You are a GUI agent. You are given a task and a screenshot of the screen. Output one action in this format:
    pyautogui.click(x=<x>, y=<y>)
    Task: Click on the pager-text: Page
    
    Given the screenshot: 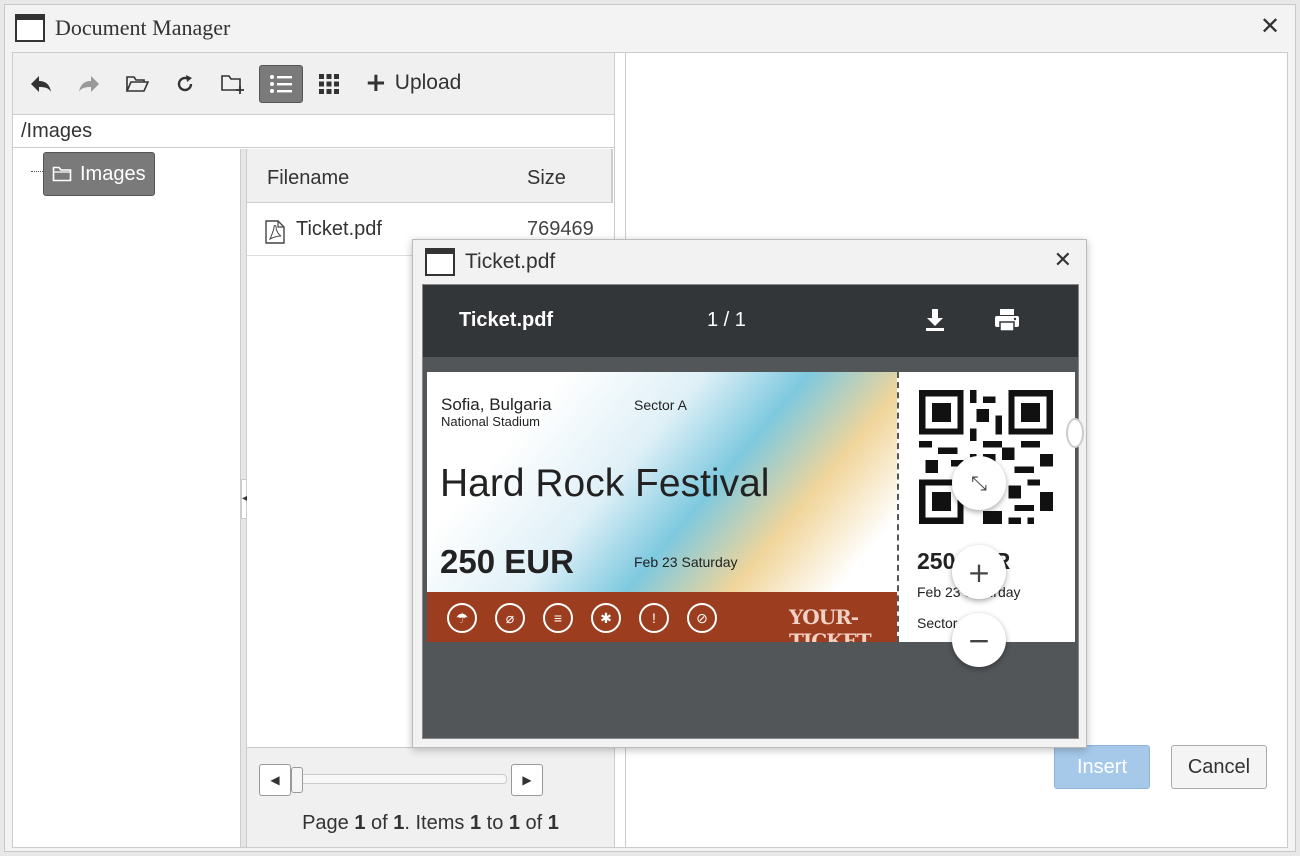 What is the action you would take?
    pyautogui.click(x=328, y=823)
    